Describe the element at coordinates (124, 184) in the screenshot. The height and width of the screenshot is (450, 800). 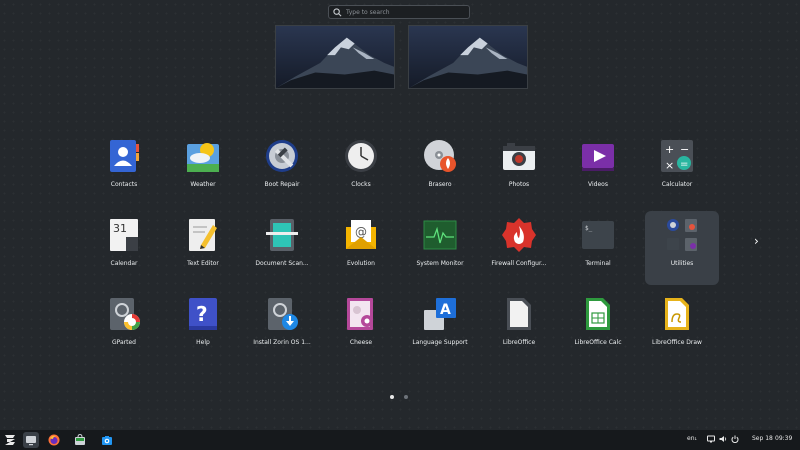
I see `app-label: Contacts` at that location.